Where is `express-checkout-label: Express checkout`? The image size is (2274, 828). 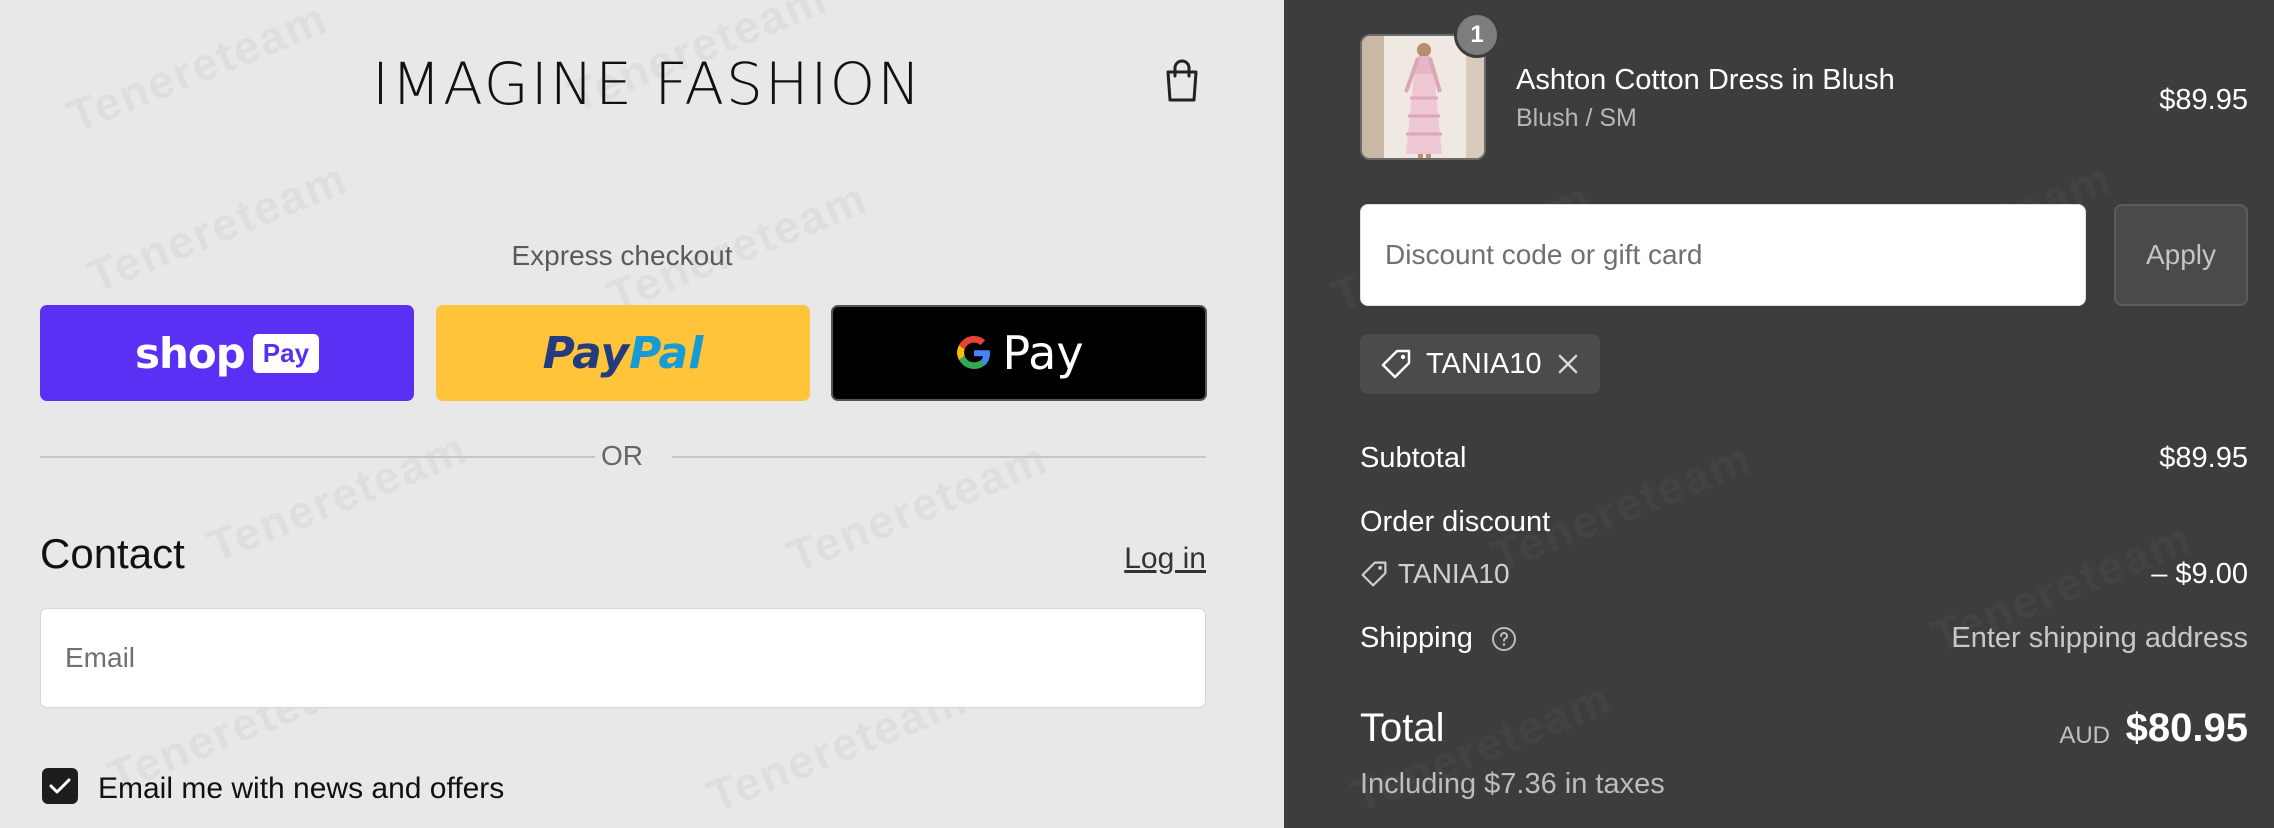 express-checkout-label: Express checkout is located at coordinates (622, 255).